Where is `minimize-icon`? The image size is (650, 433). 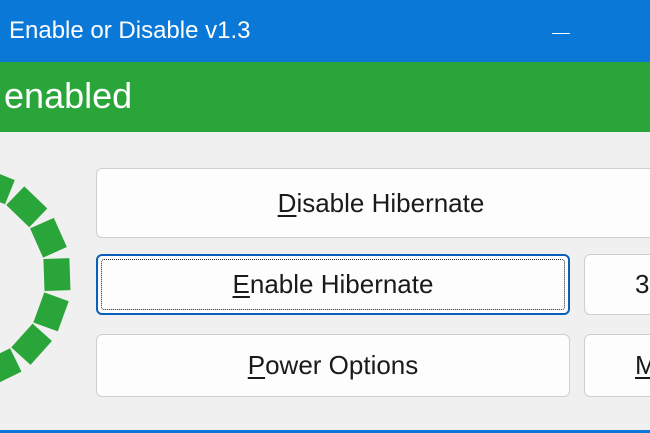
minimize-icon is located at coordinates (561, 33).